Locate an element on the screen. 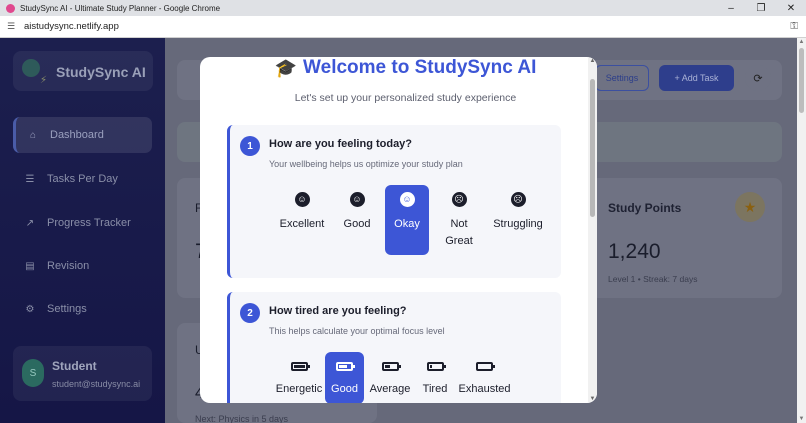 This screenshot has width=806, height=423. tired-option-exhausted: Exhausted is located at coordinates (484, 377).